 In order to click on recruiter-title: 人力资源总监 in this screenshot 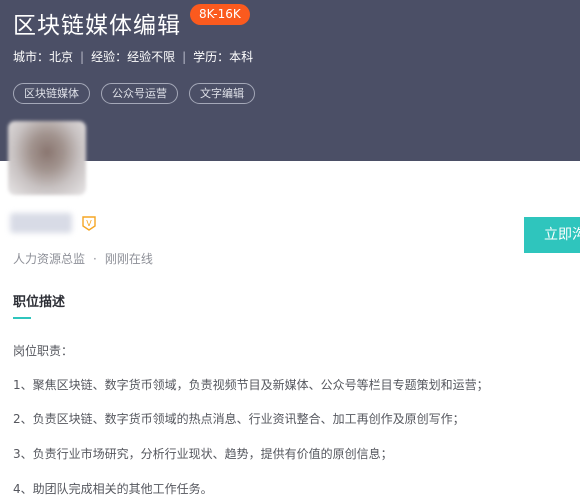, I will do `click(49, 259)`.